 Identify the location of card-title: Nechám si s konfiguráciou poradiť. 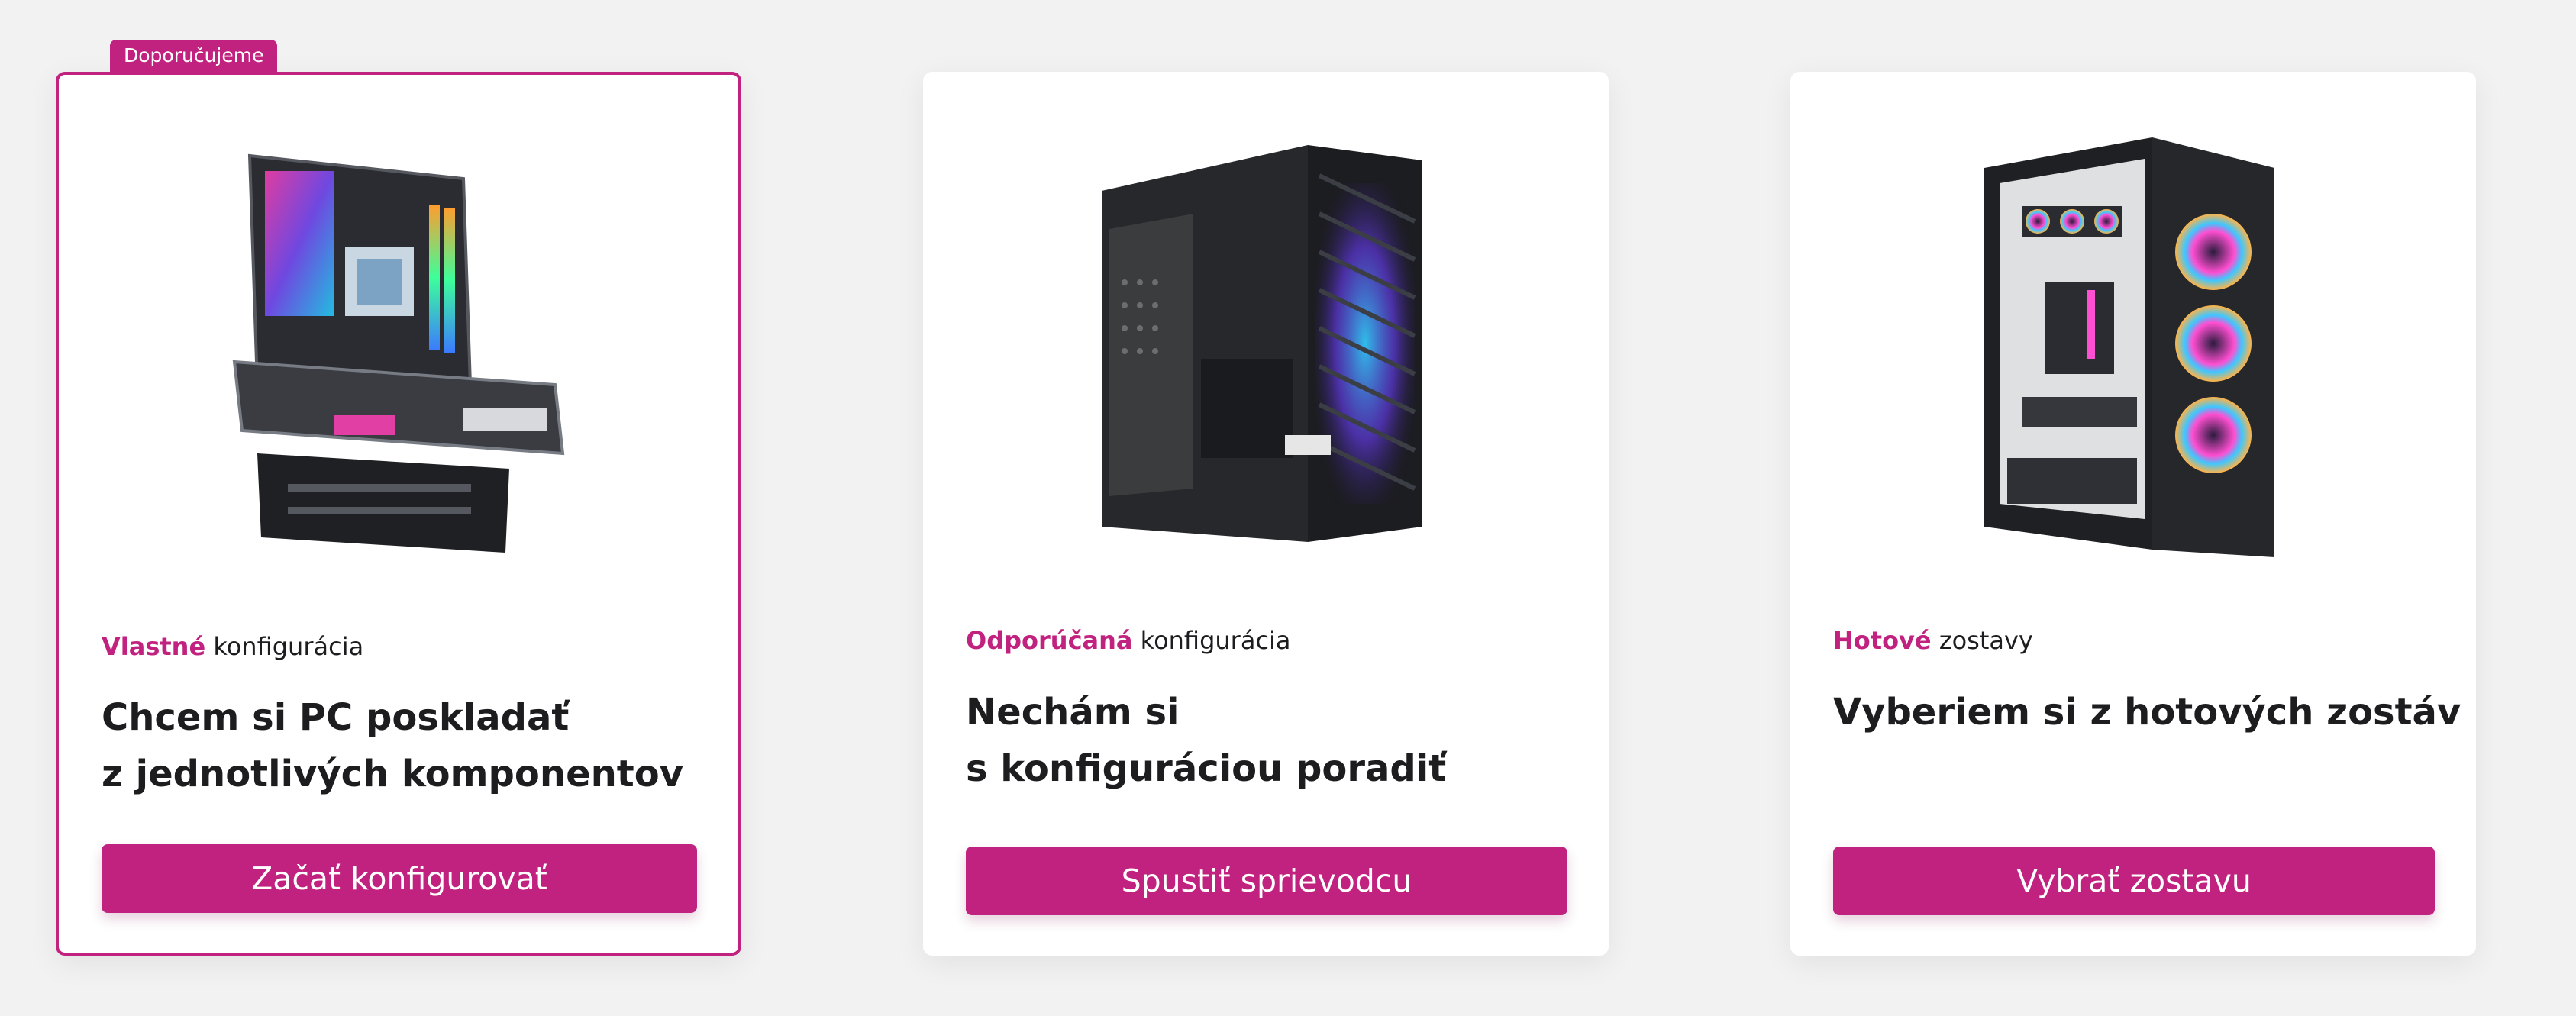
(1272, 740).